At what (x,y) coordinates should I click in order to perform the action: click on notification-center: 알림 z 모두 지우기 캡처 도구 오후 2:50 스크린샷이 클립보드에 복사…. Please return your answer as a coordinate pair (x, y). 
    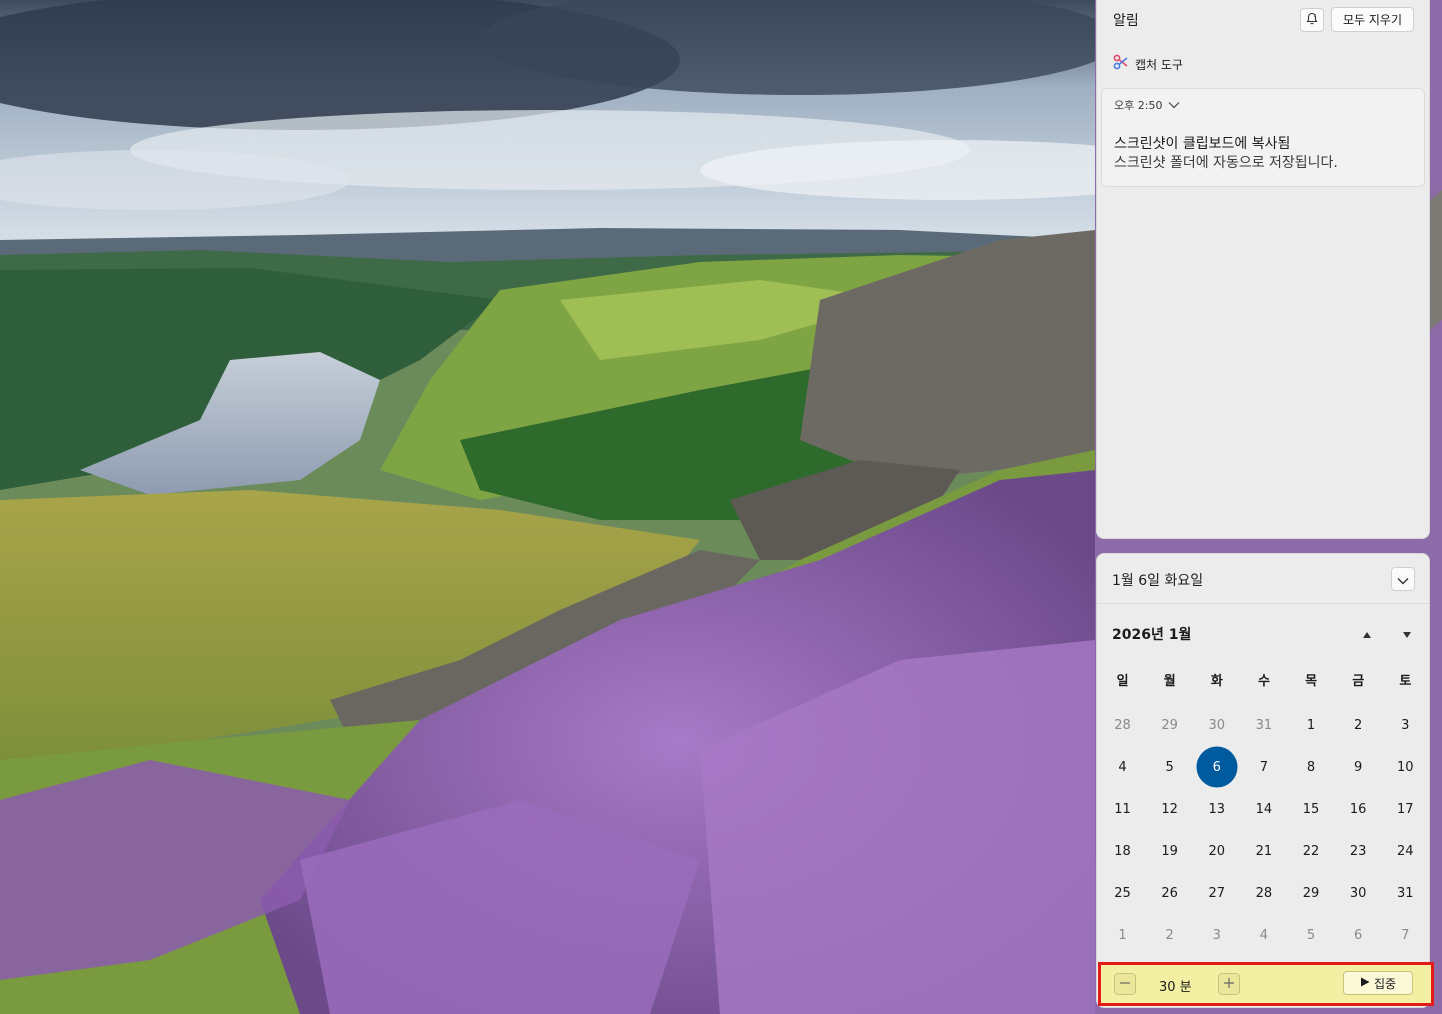
    Looking at the image, I should click on (1263, 269).